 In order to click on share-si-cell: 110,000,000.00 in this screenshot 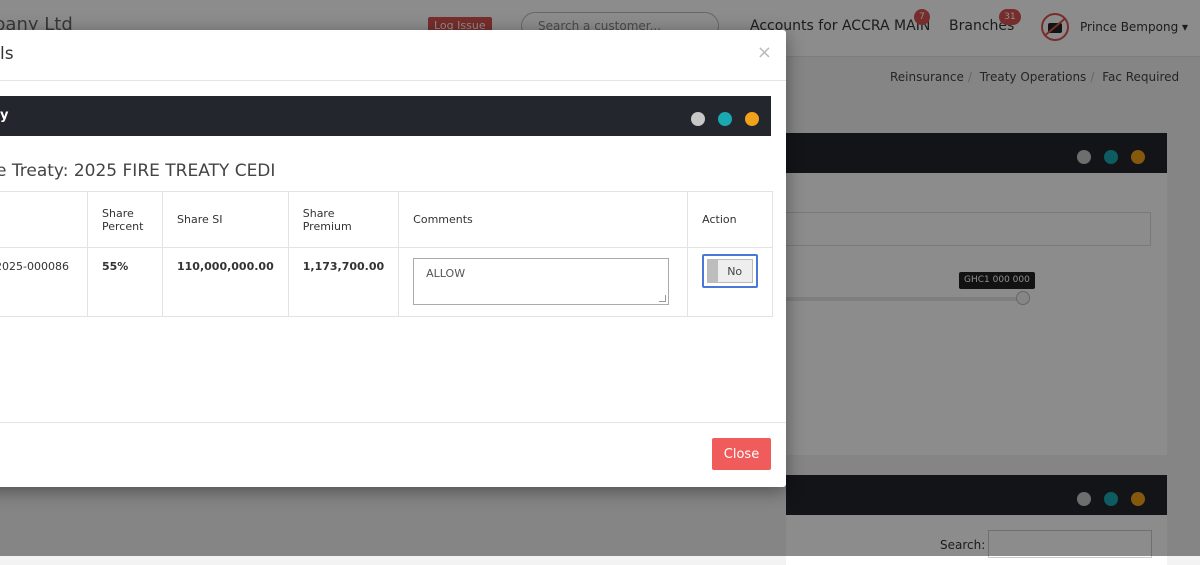, I will do `click(225, 282)`.